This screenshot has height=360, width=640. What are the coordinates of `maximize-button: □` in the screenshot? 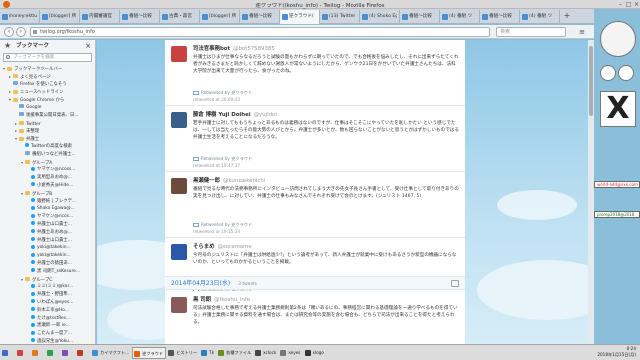 It's located at (628, 4).